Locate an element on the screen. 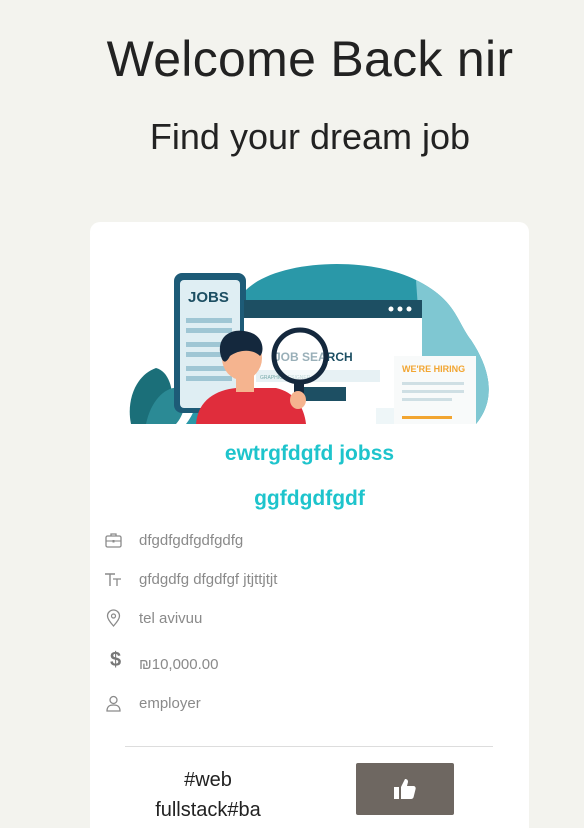 This screenshot has width=584, height=828. thumbs-up-icon is located at coordinates (405, 789).